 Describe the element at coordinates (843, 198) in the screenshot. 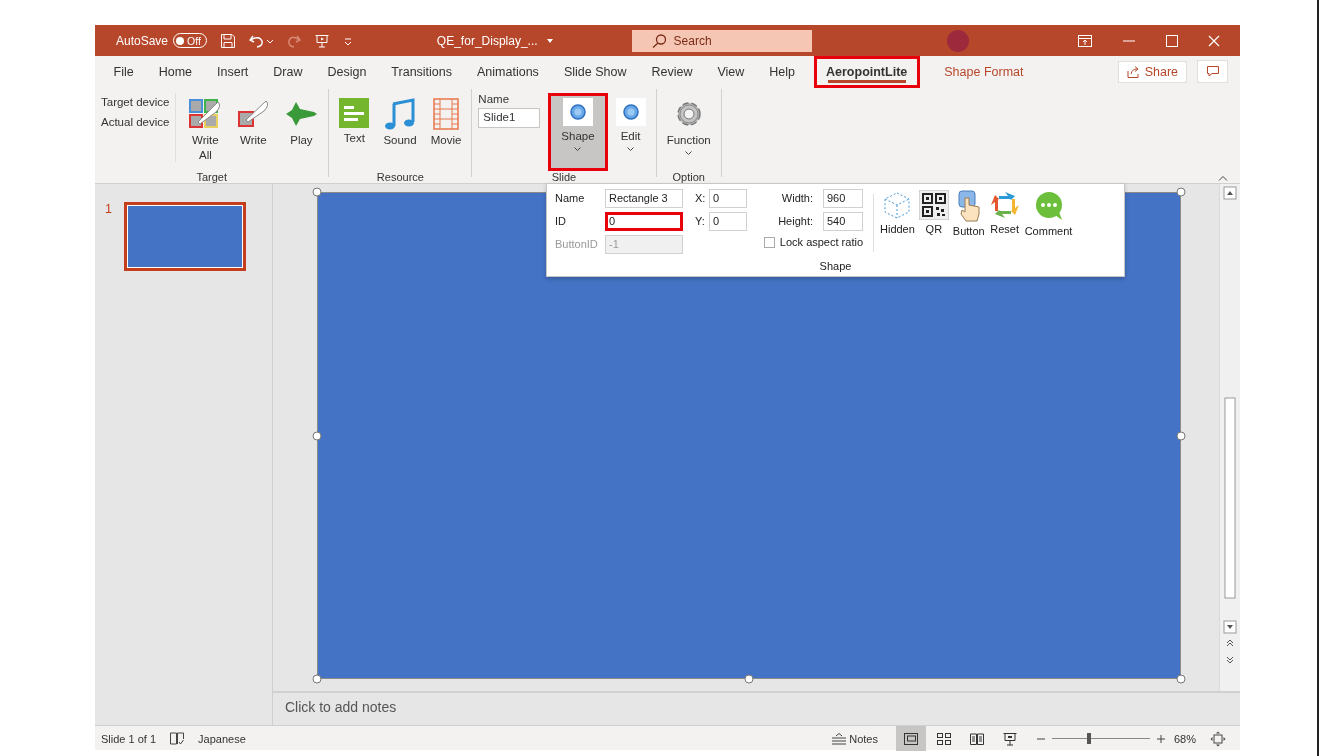

I see `input-field: 960` at that location.